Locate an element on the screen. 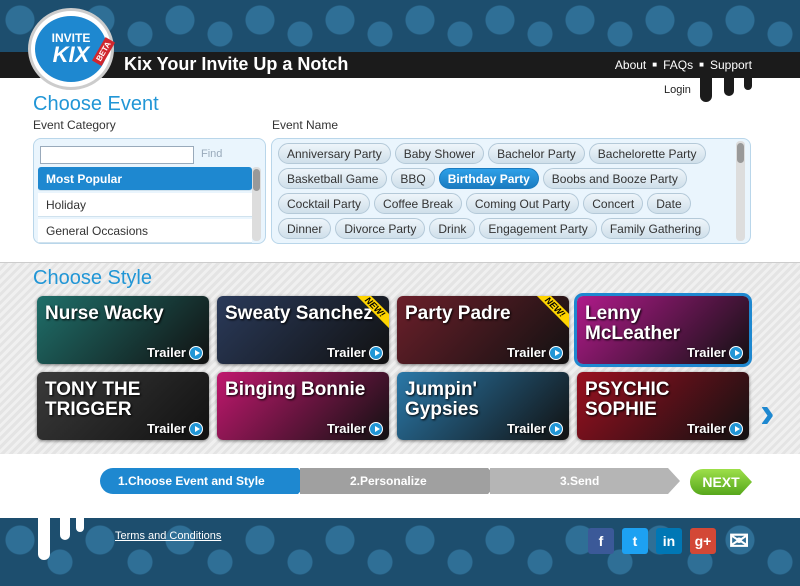  style-tile: Lenny McLeather Trailer is located at coordinates (663, 330).